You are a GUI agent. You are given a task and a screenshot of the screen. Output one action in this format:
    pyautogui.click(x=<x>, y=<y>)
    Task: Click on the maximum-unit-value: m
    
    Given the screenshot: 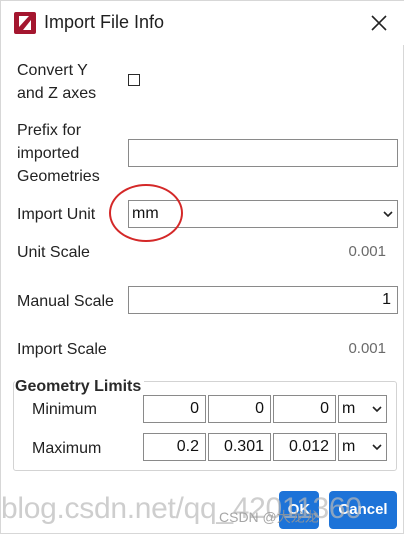 What is the action you would take?
    pyautogui.click(x=349, y=446)
    